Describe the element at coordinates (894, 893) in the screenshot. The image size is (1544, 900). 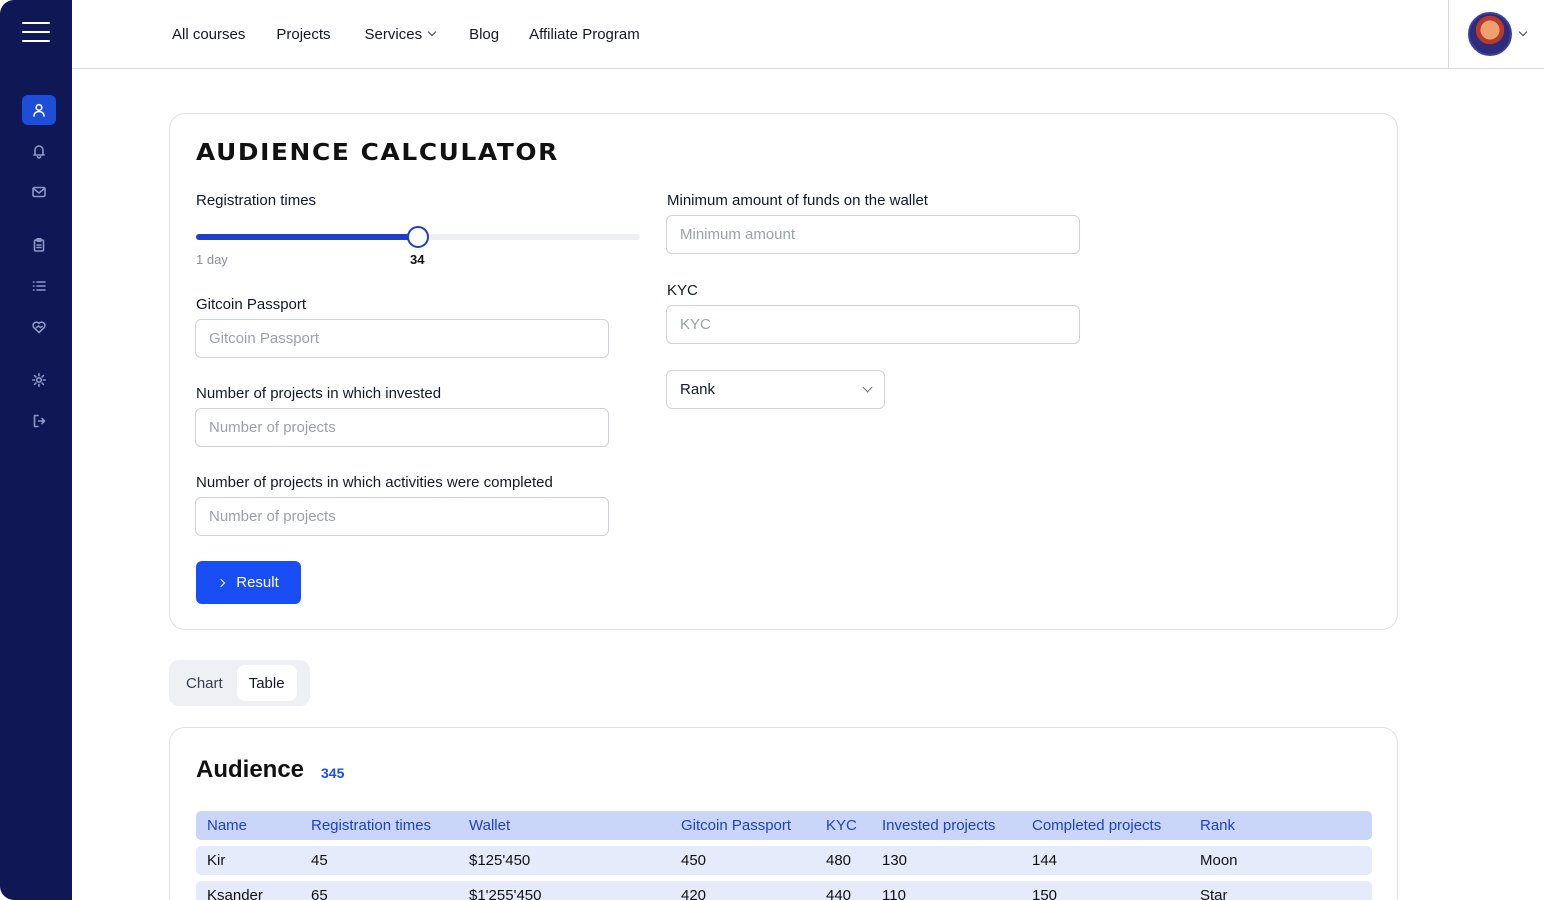
I see `table-cell: 110` at that location.